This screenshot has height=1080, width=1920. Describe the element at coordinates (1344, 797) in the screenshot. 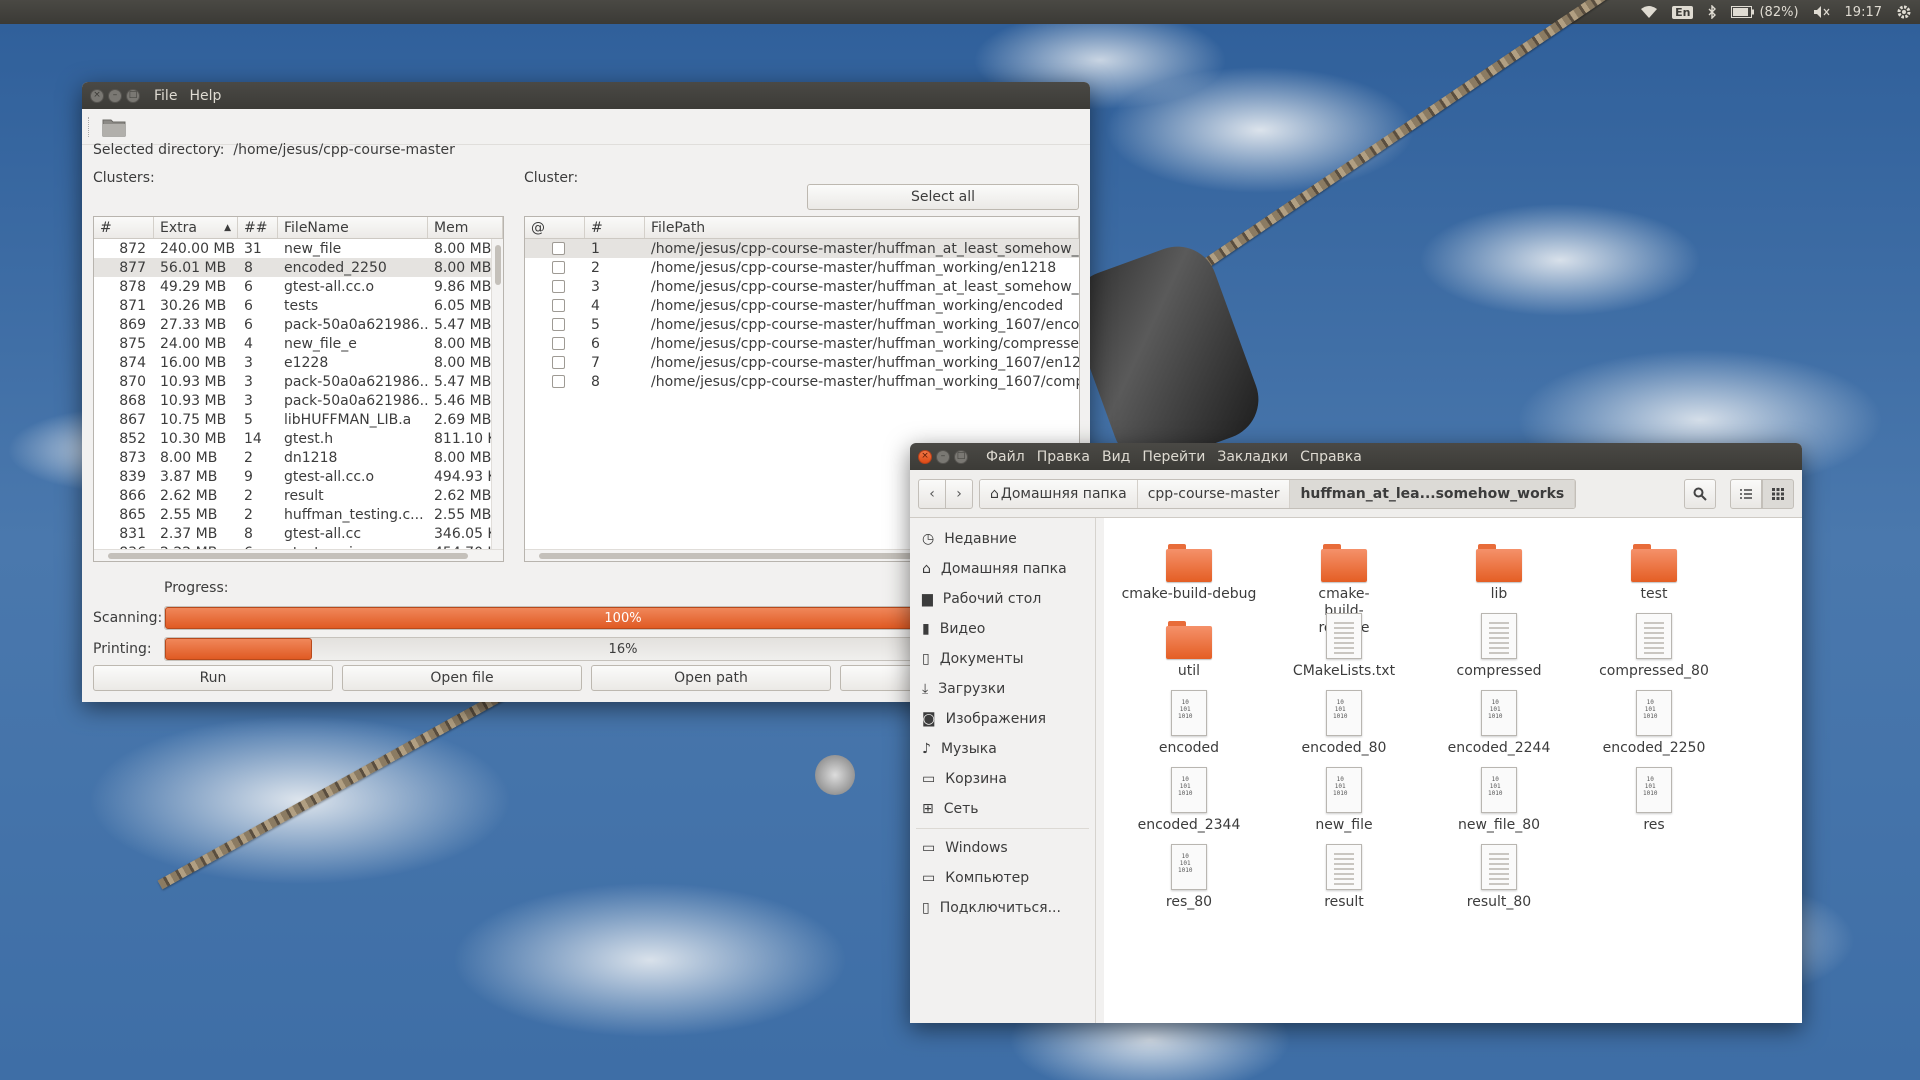

I see `file-item: 10 101 1010 new_file` at that location.